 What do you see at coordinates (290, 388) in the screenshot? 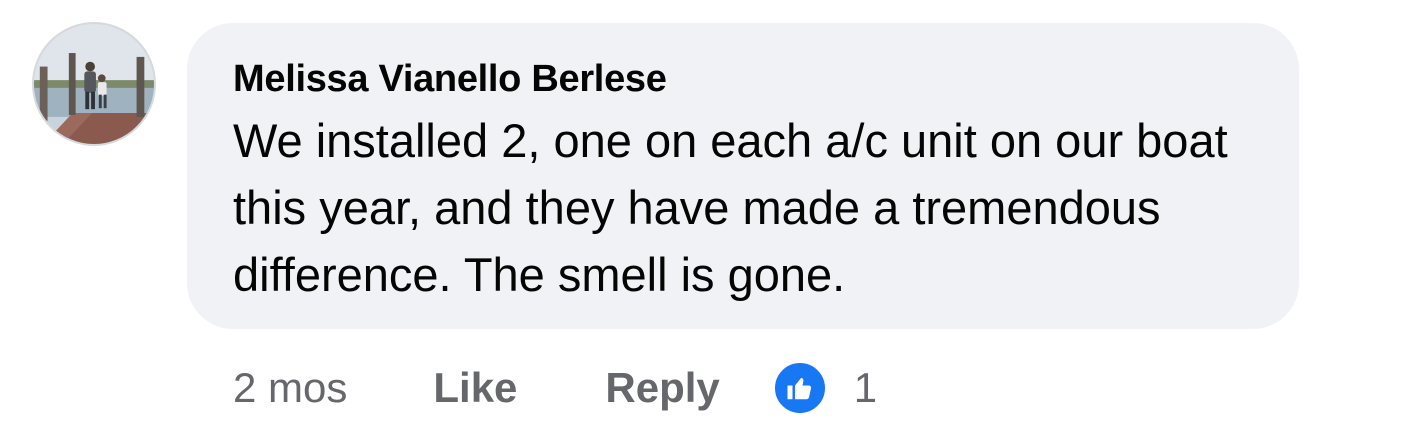
I see `comment-timestamp: 2 mos` at bounding box center [290, 388].